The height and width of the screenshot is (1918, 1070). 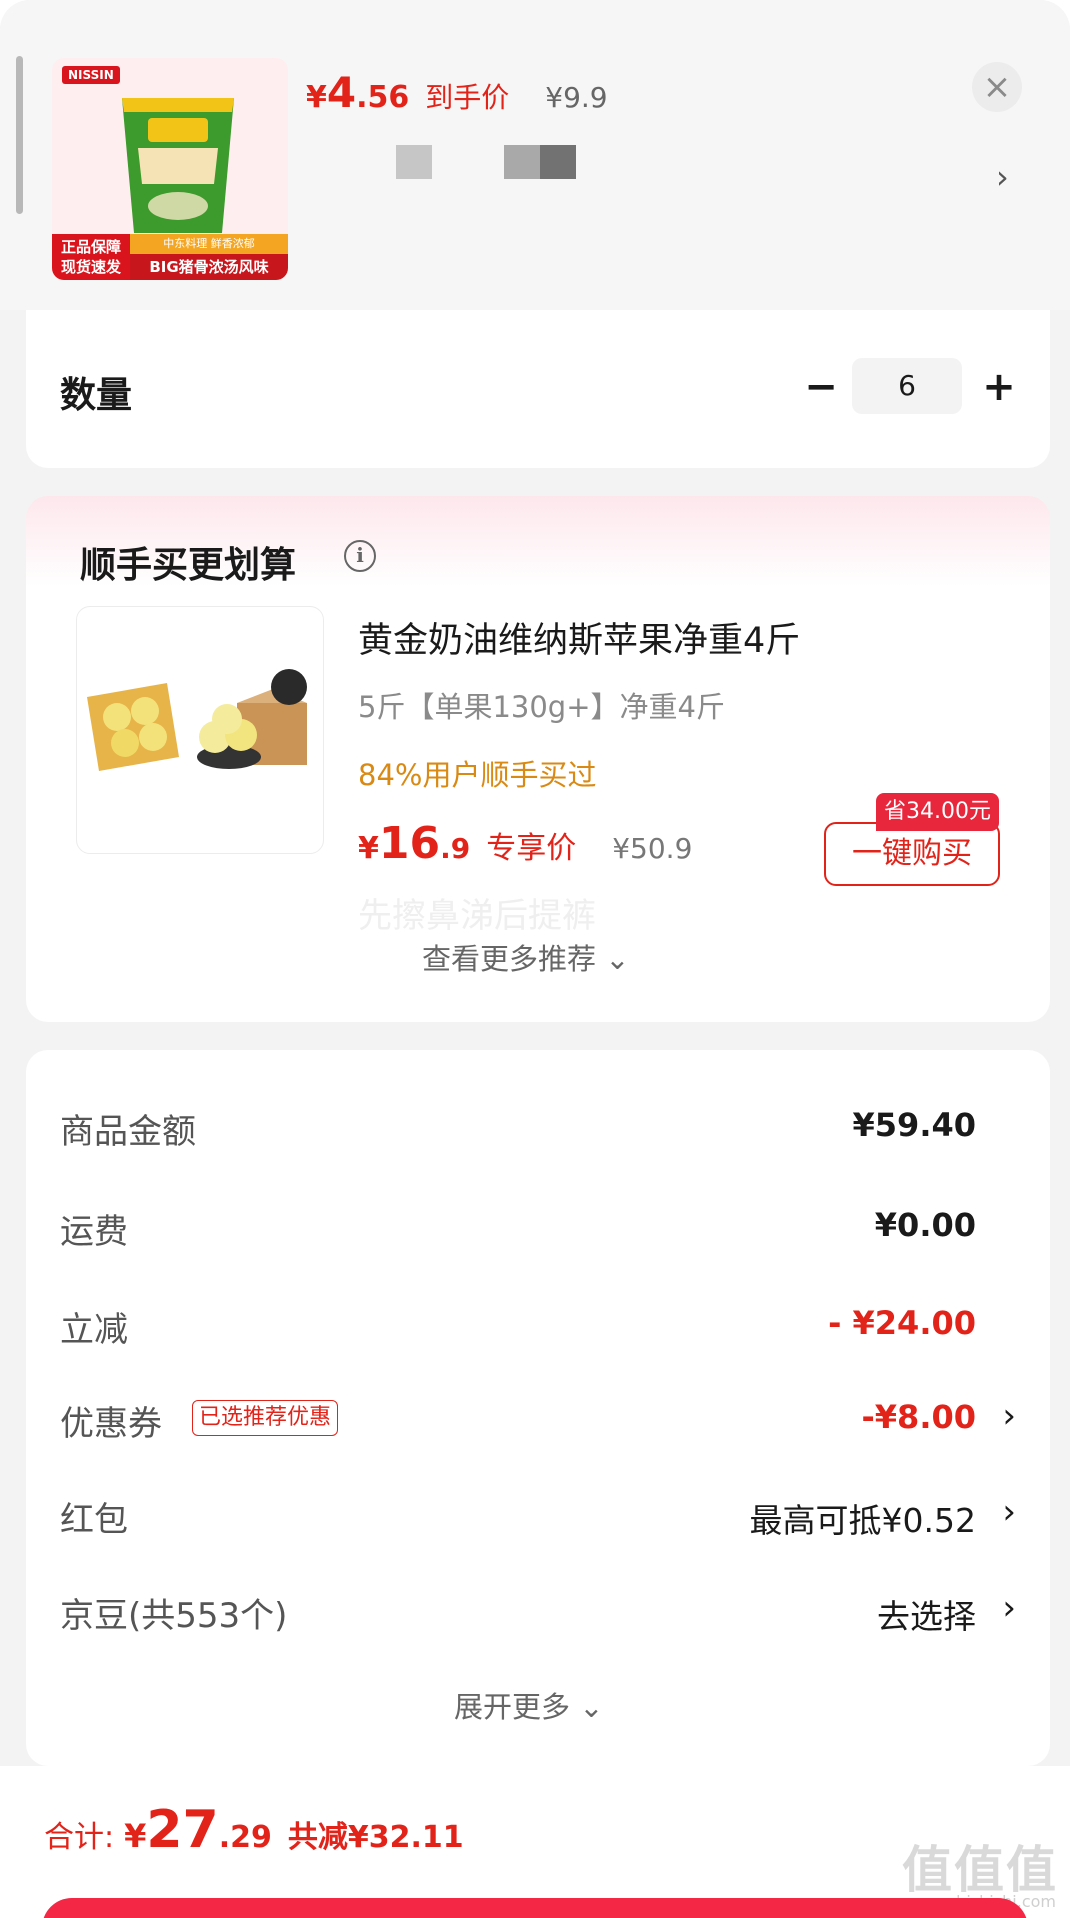 I want to click on close-button: ×, so click(x=997, y=87).